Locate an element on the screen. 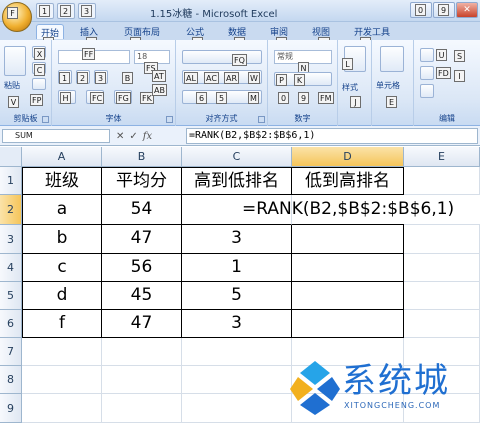 The image size is (480, 423). cells-icon is located at coordinates (392, 59).